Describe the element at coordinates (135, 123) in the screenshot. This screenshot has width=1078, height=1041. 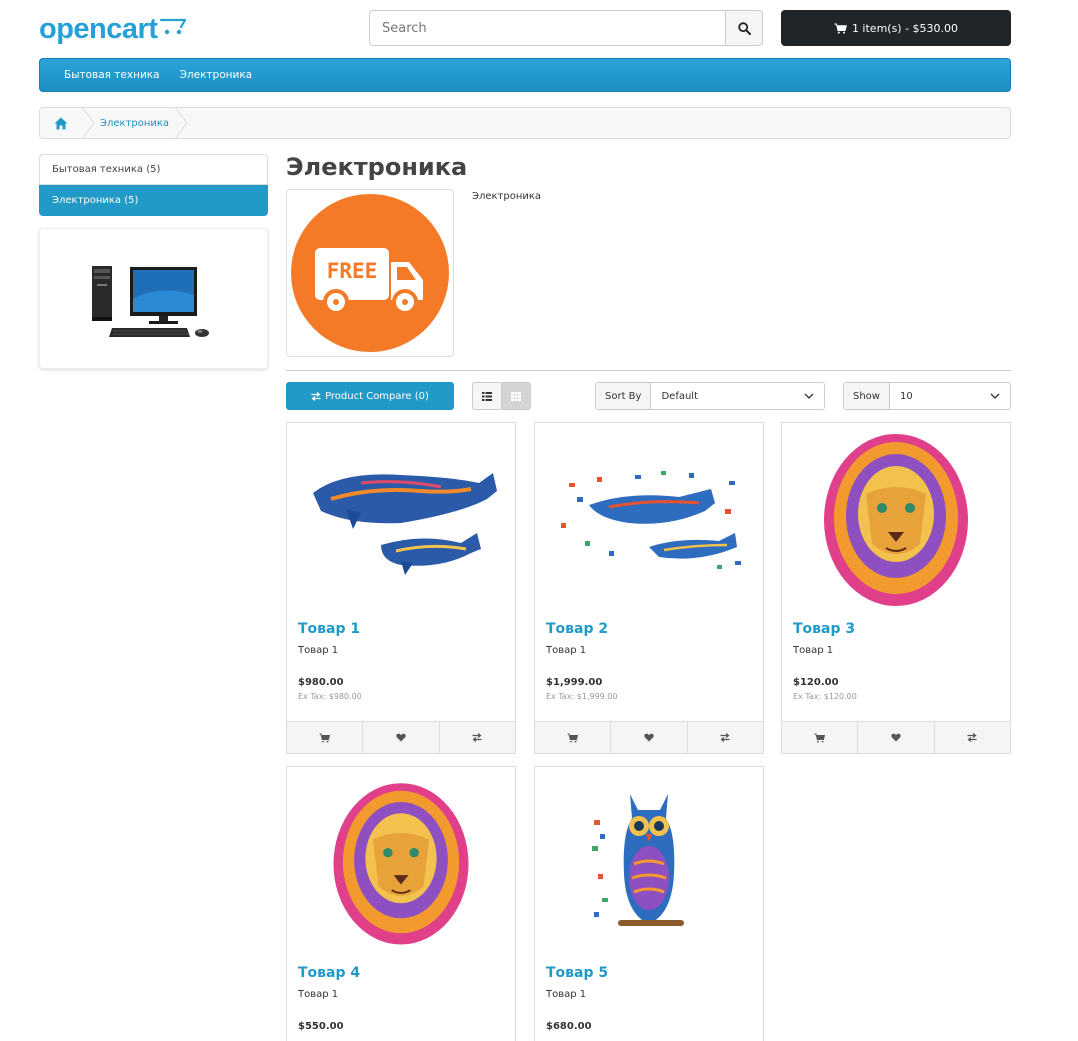
I see `breadcrumb-item-electronics: Электроника` at that location.